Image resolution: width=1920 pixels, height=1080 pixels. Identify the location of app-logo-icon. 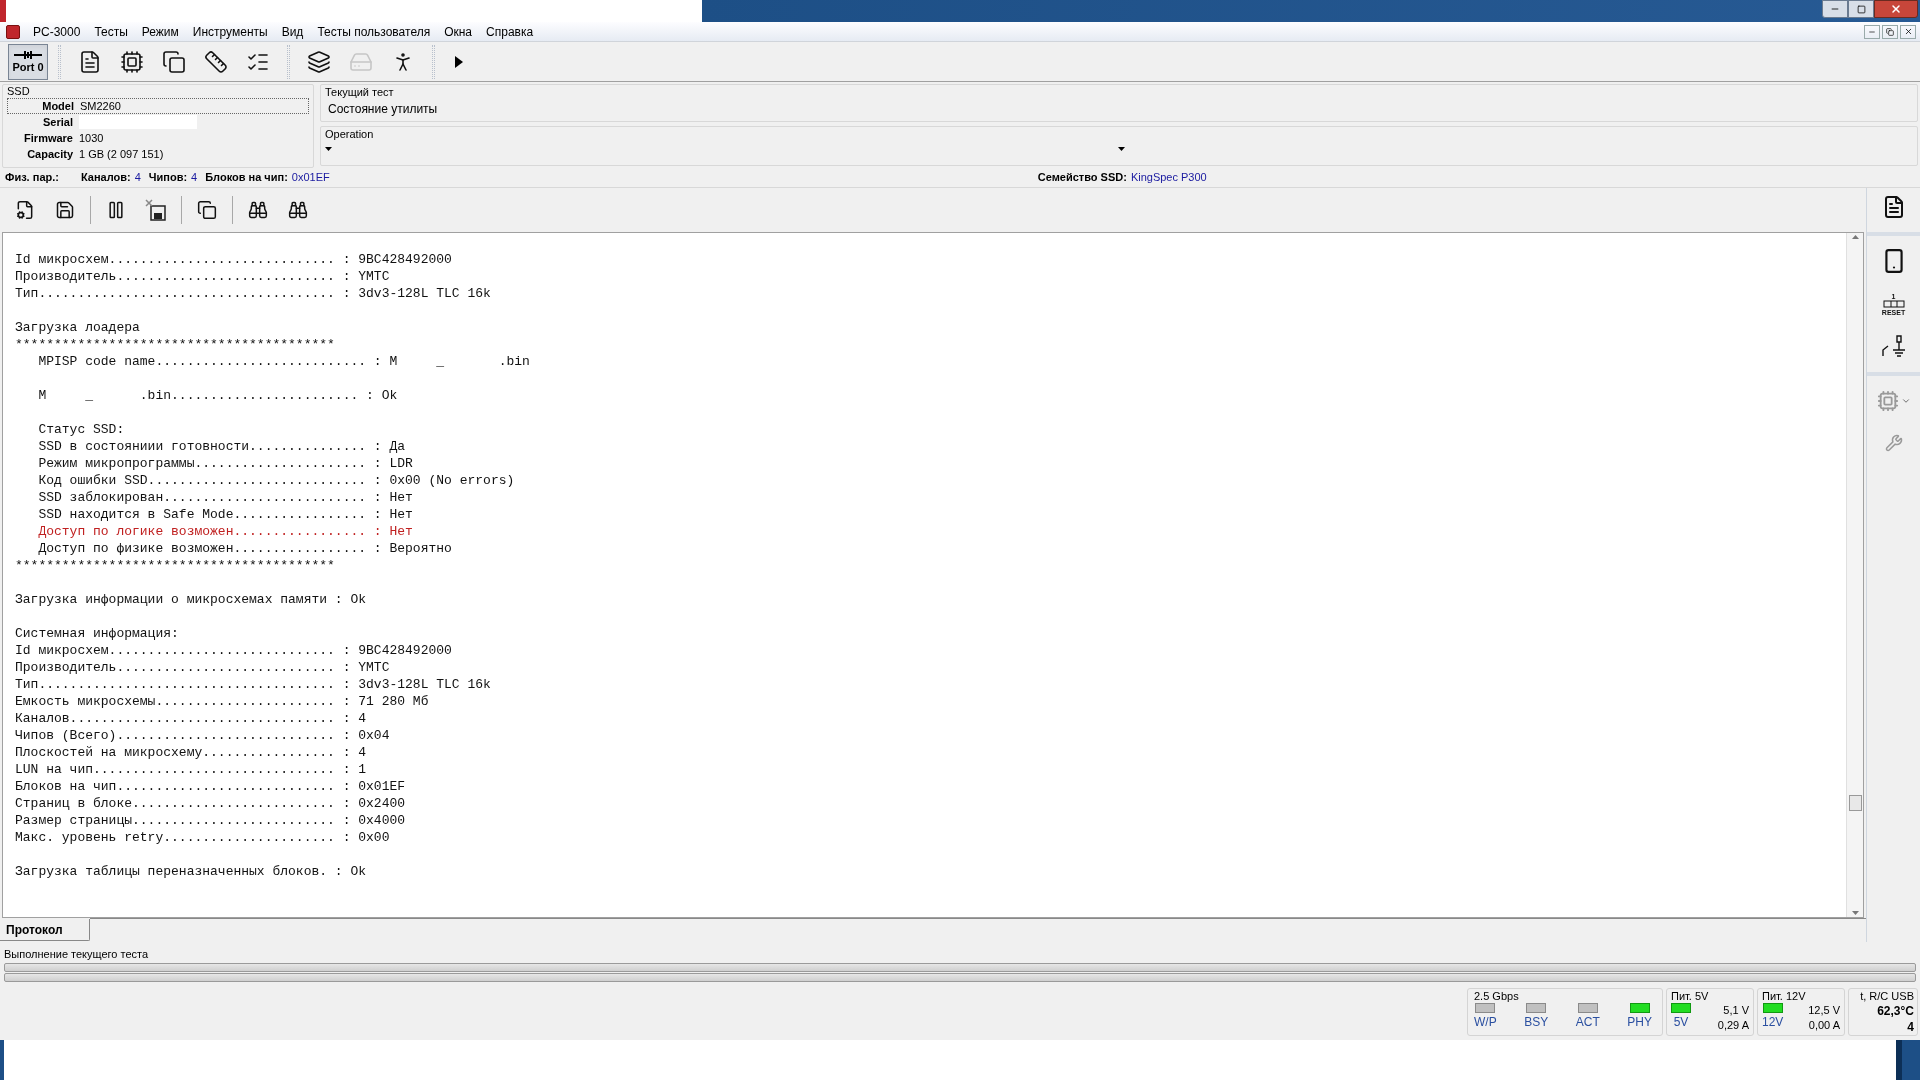
(13, 31).